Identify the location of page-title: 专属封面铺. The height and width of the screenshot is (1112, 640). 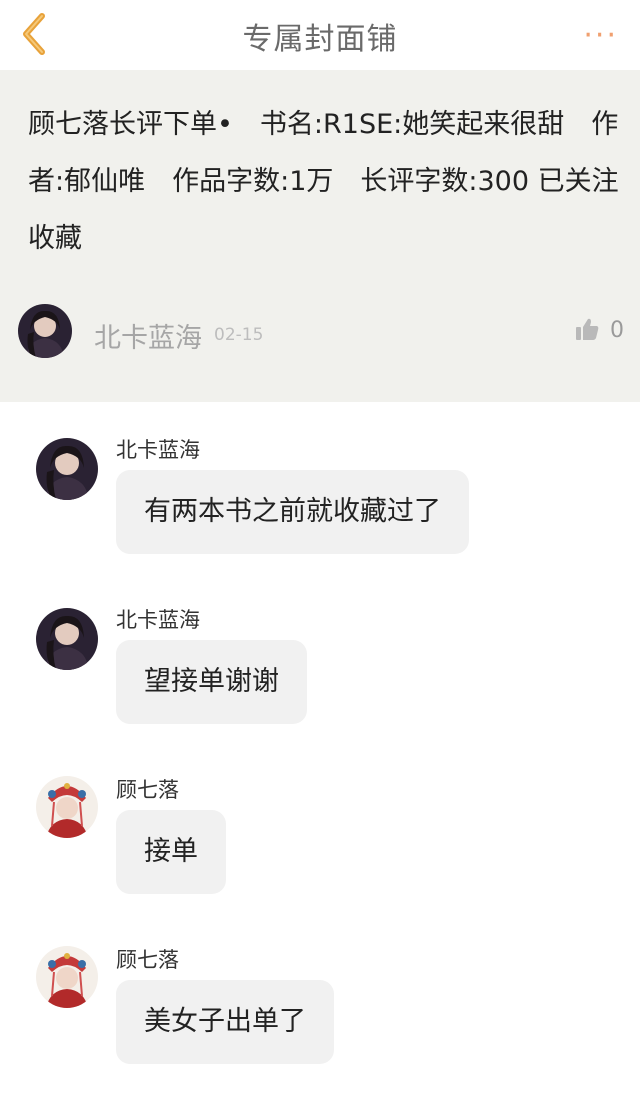
(320, 39).